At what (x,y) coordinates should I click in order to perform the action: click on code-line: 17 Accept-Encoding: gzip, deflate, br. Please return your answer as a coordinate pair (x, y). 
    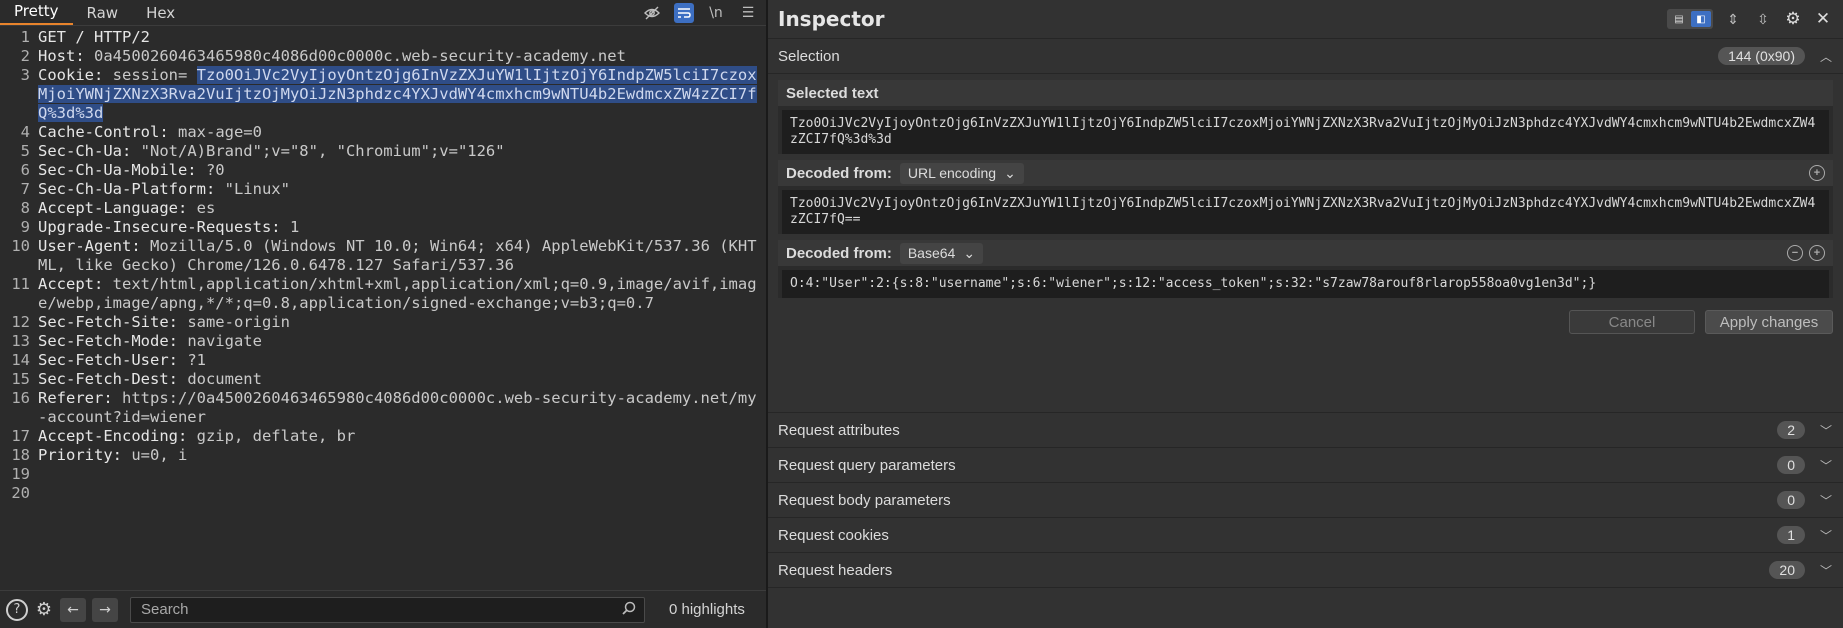
    Looking at the image, I should click on (183, 436).